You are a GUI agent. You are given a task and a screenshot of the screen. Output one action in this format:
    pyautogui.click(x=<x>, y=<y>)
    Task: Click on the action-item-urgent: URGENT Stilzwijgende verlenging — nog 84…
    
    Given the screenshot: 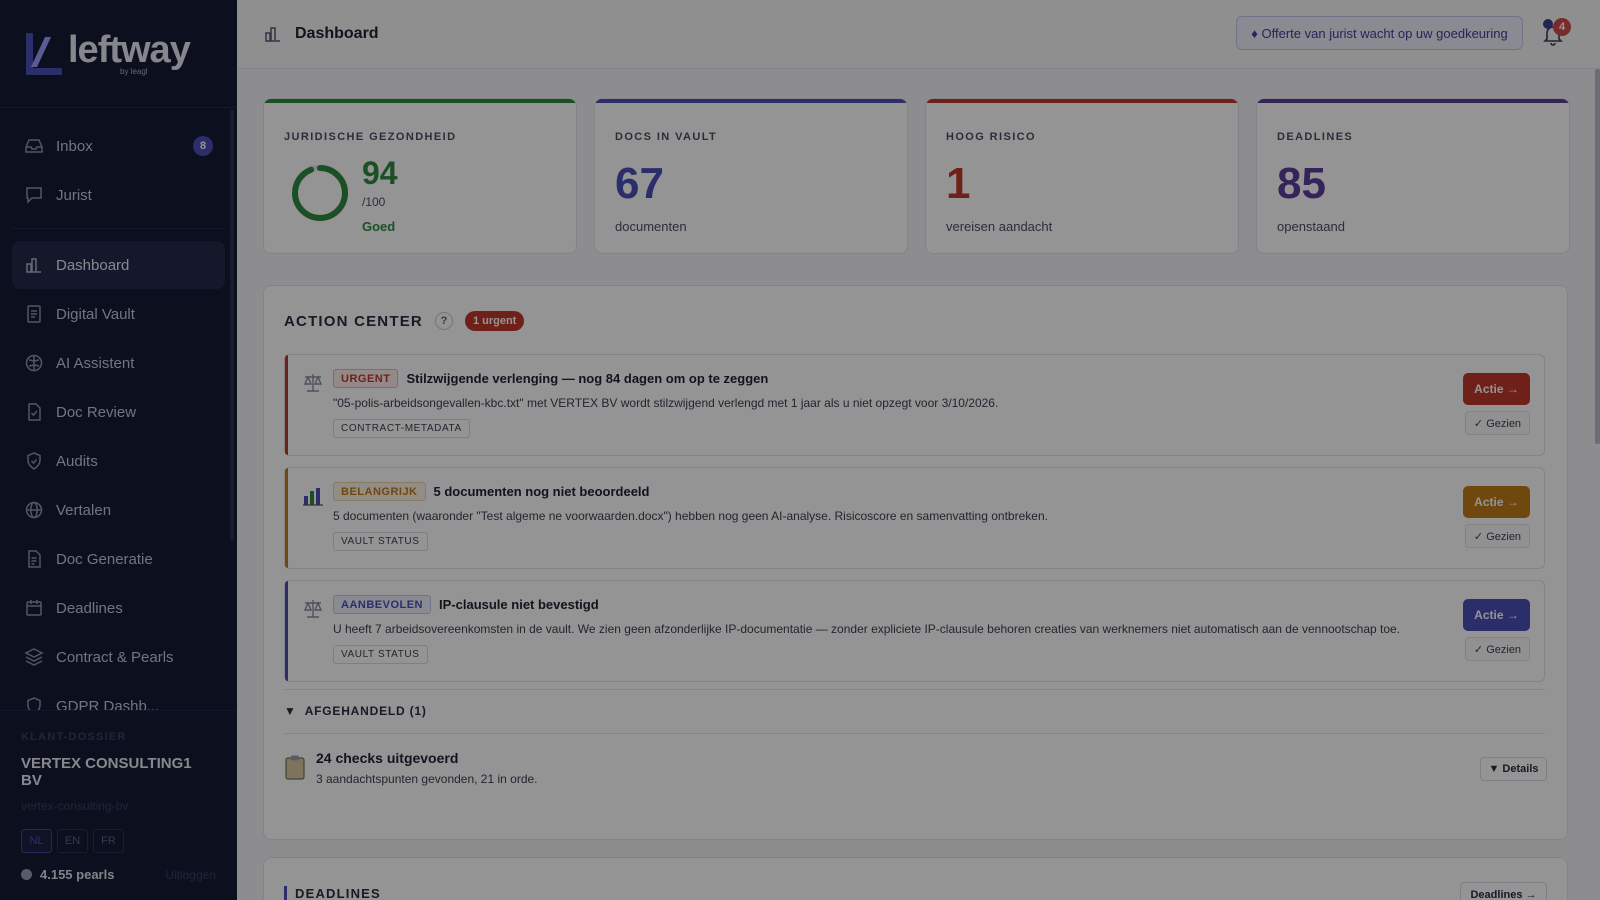 What is the action you would take?
    pyautogui.click(x=914, y=405)
    